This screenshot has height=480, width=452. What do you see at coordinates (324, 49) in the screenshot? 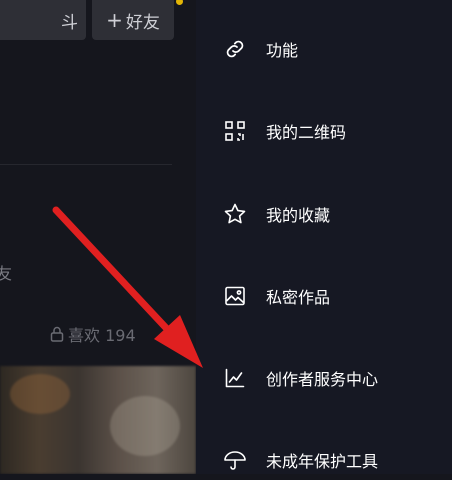
I see `menu-item-features: 功能` at bounding box center [324, 49].